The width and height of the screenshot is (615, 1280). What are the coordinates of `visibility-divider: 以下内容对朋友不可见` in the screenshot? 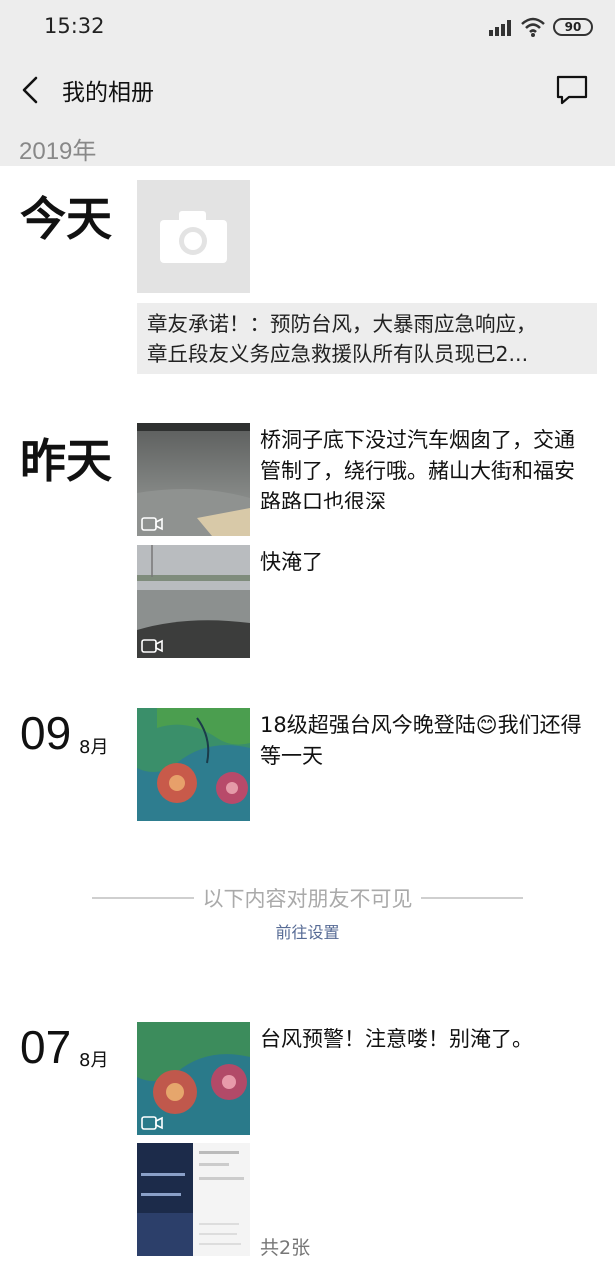 It's located at (307, 899).